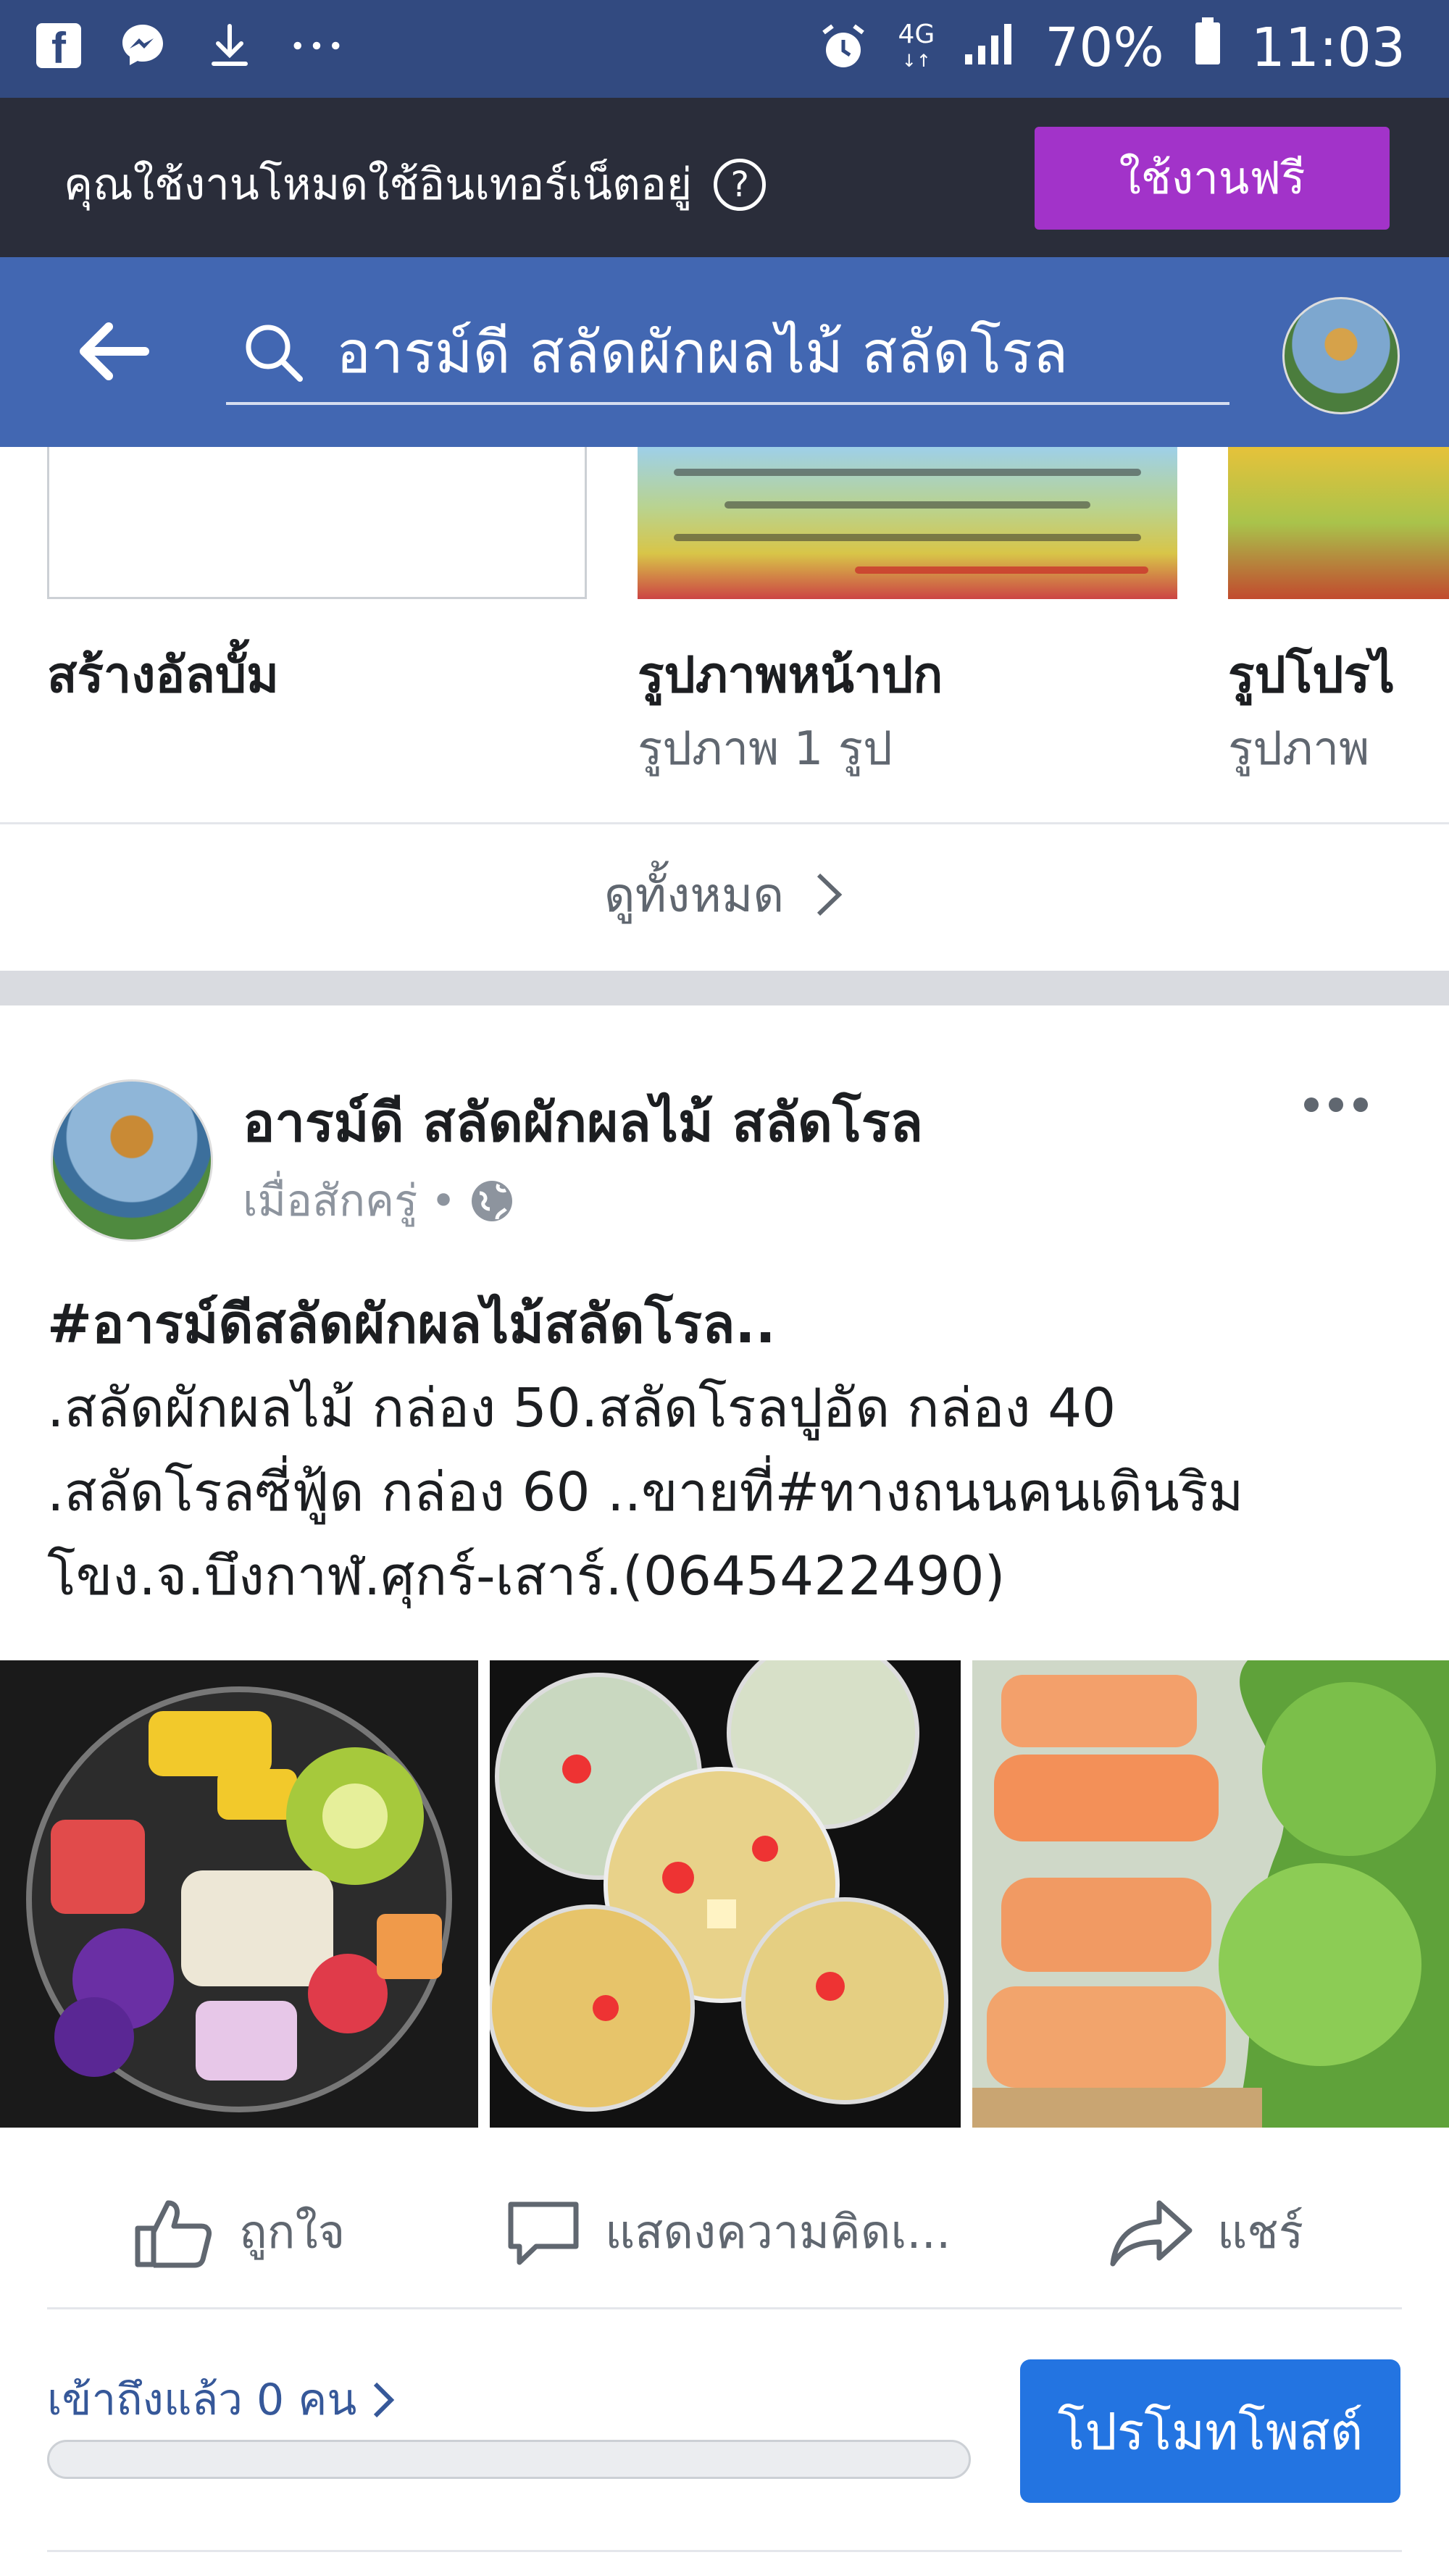  I want to click on post-meta: เมื่อสักครู่ •, so click(378, 1200).